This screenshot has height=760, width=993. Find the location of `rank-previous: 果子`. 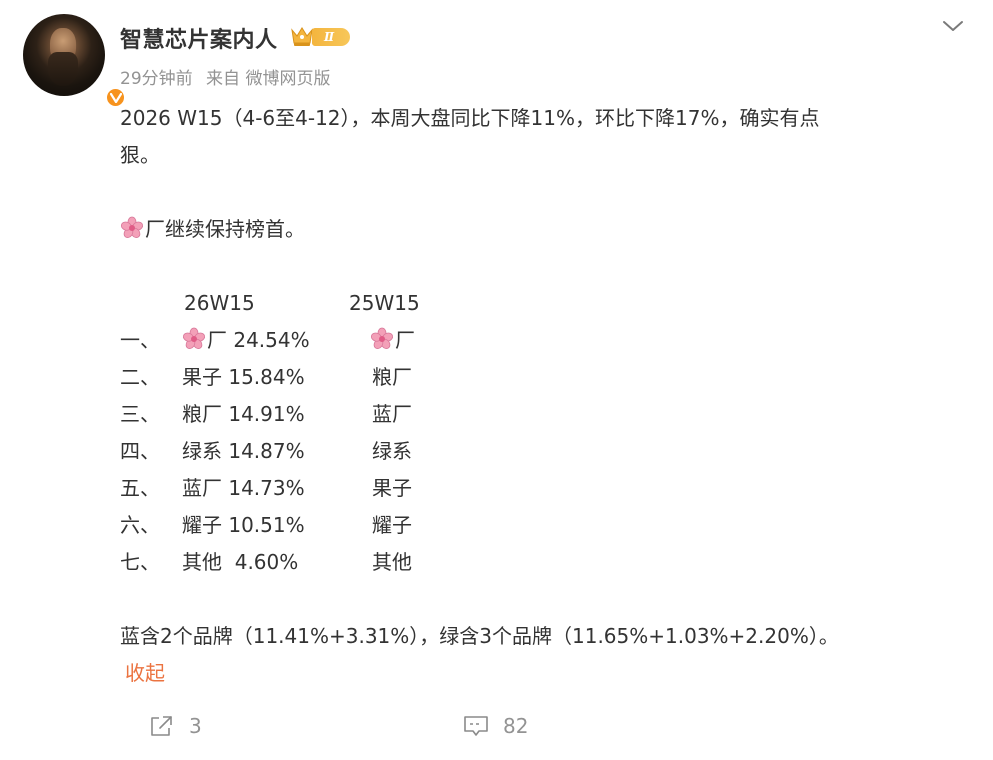

rank-previous: 果子 is located at coordinates (392, 488).